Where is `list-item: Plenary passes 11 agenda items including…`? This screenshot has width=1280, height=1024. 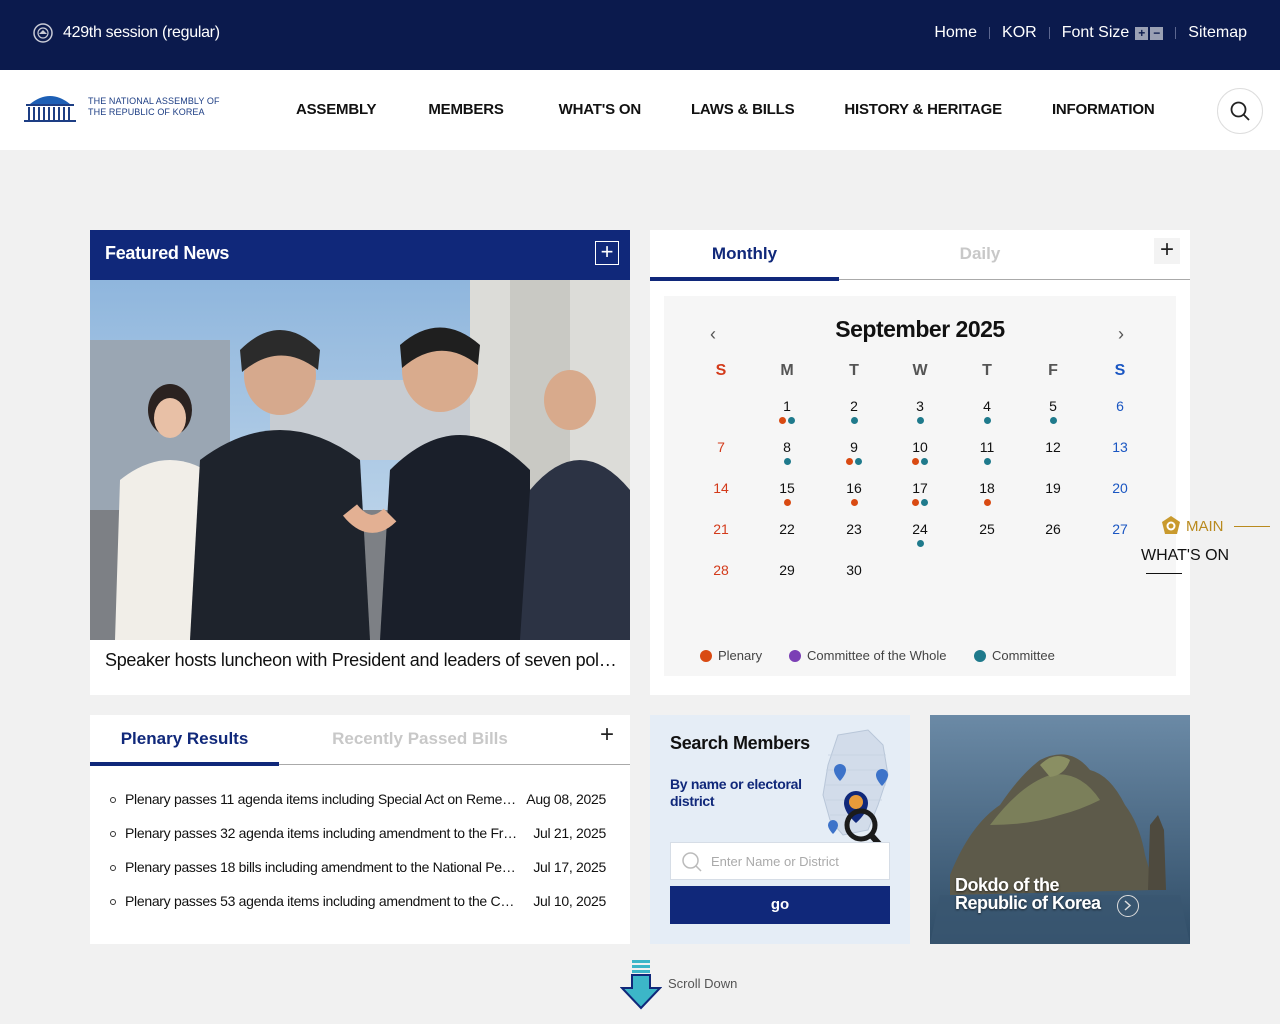
list-item: Plenary passes 11 agenda items including… is located at coordinates (358, 808).